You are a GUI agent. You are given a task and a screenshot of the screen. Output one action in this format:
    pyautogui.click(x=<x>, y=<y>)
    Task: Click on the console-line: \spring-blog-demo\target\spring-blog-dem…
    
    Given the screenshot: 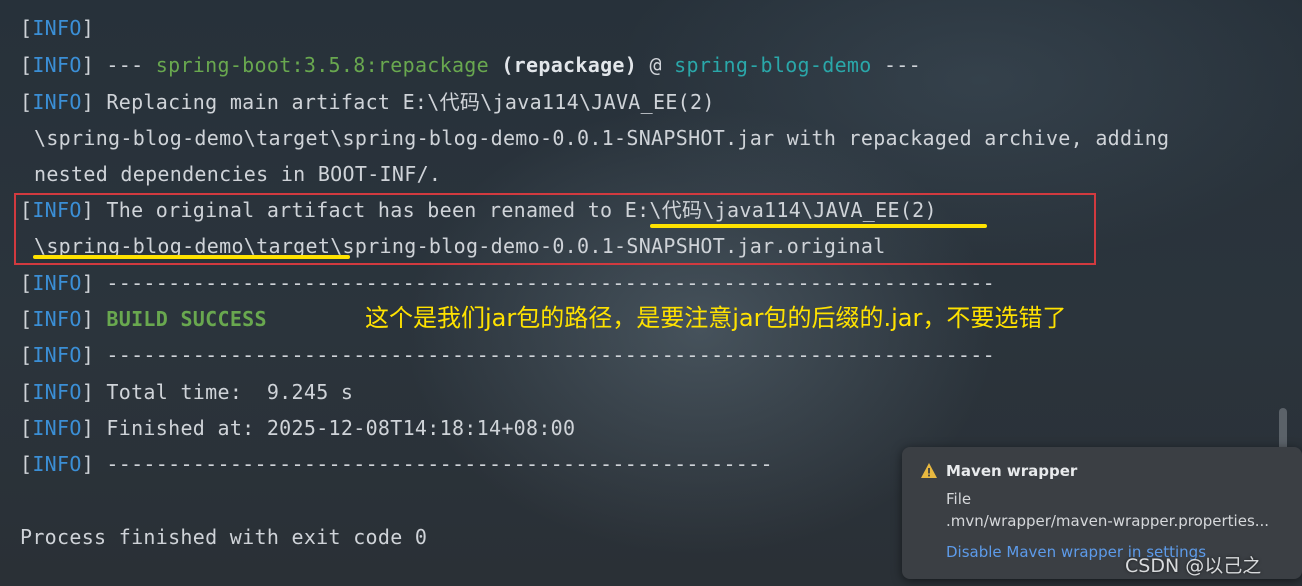 What is the action you would take?
    pyautogui.click(x=602, y=138)
    